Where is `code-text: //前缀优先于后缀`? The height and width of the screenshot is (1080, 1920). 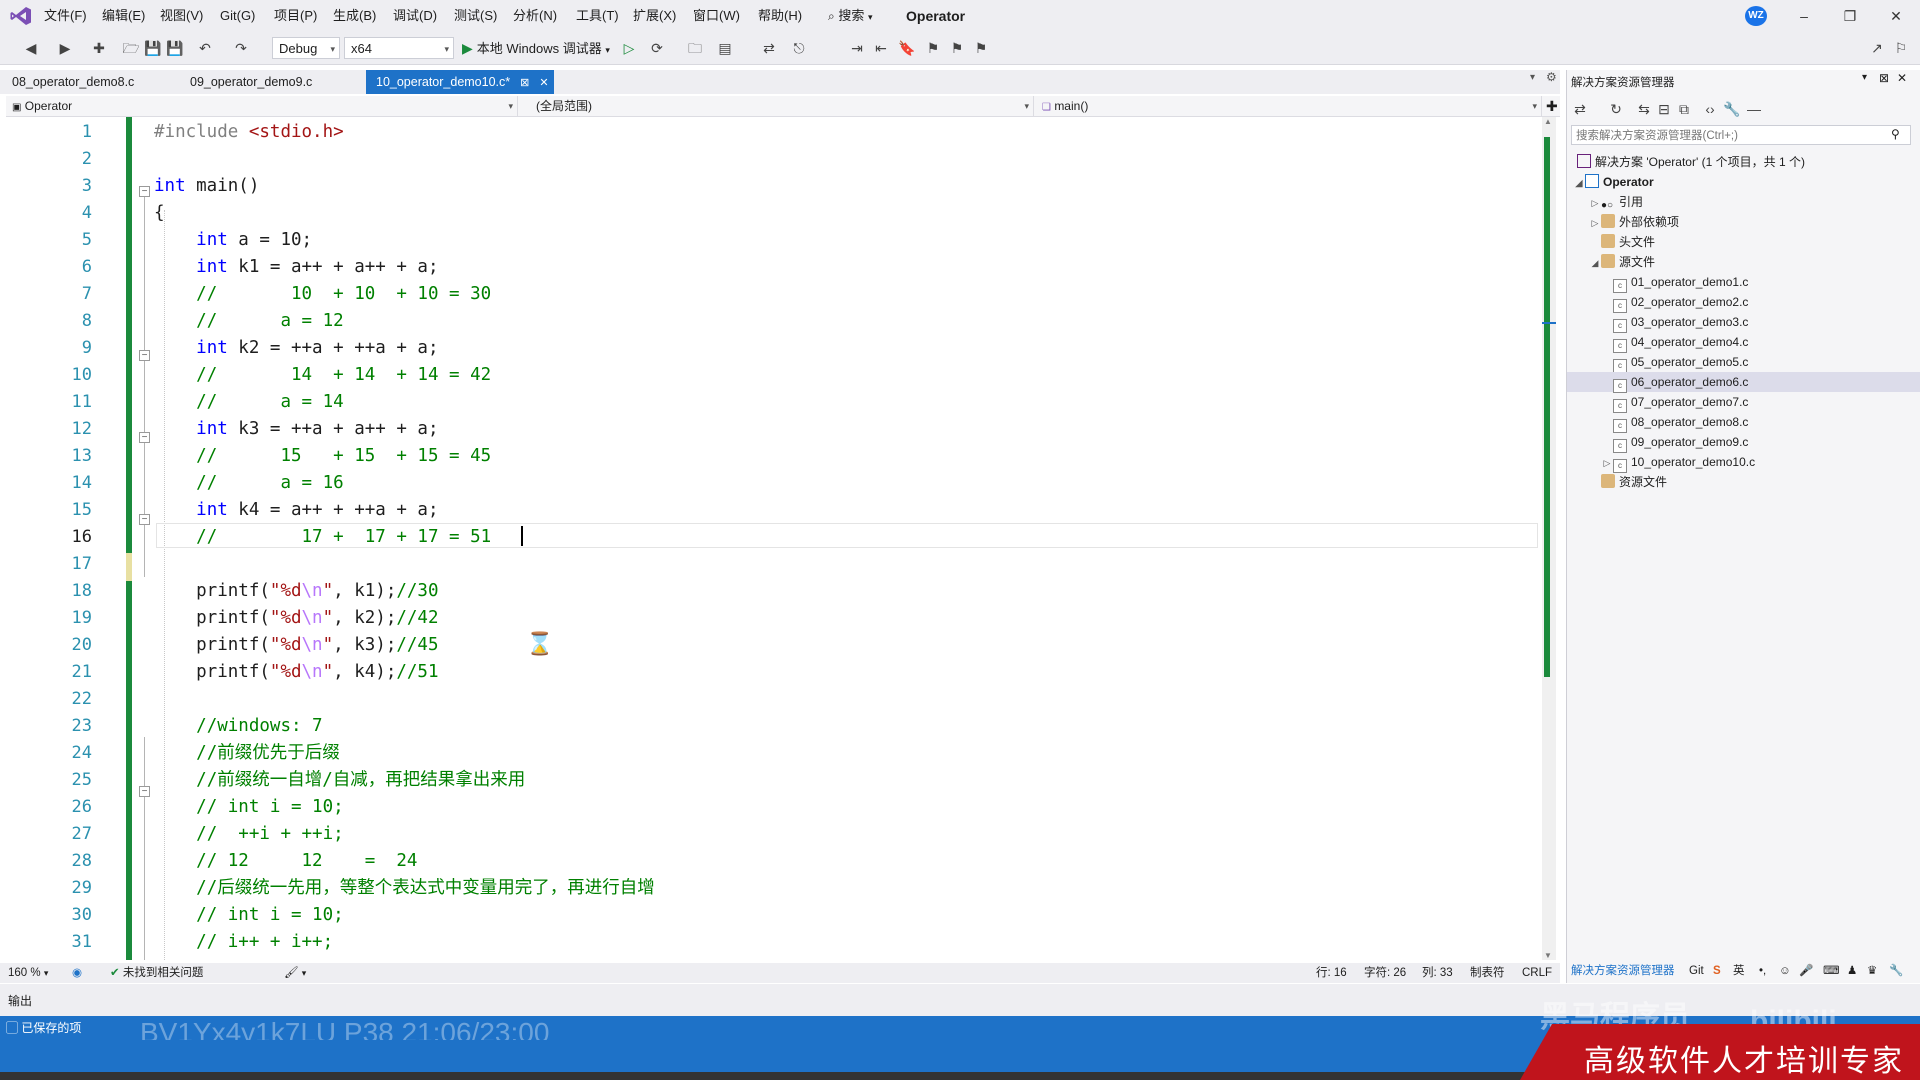 code-text: //前缀优先于后缀 is located at coordinates (247, 753).